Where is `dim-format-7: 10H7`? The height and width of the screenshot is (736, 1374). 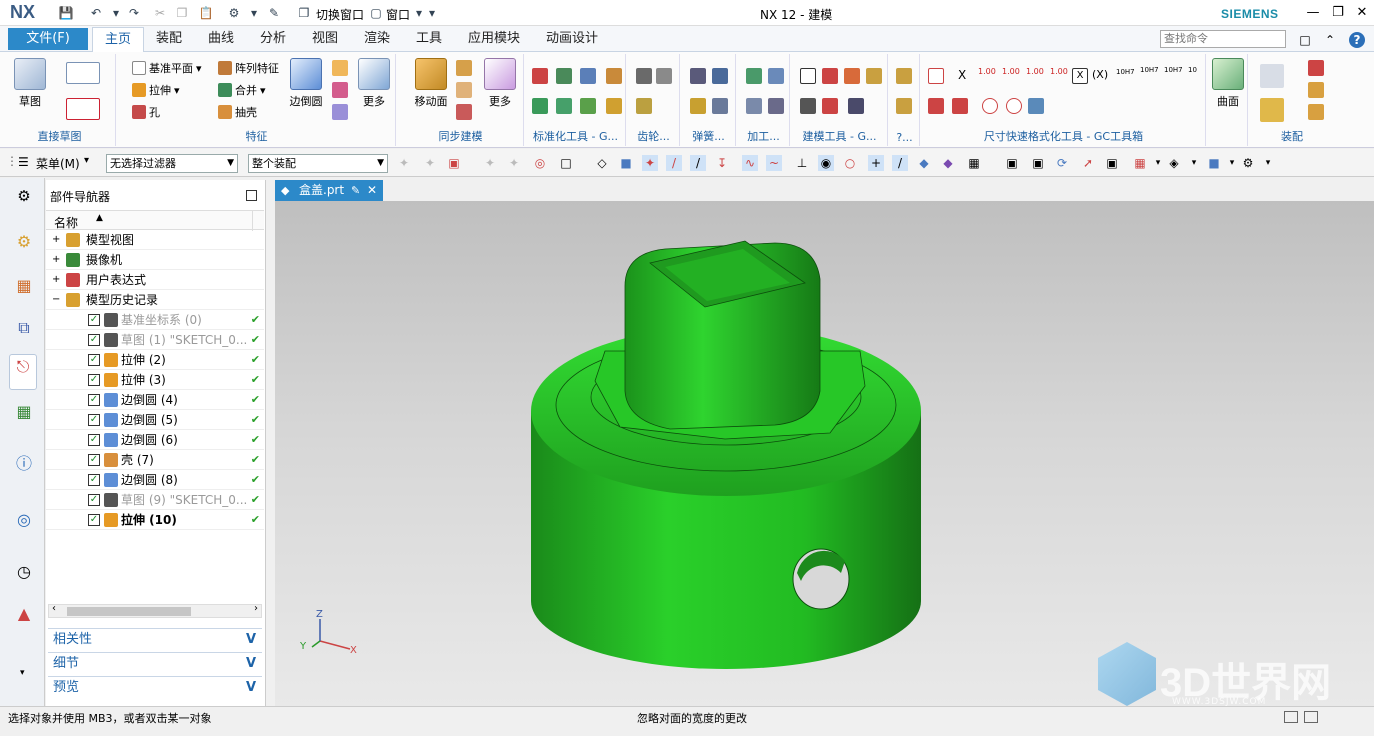 dim-format-7: 10H7 is located at coordinates (1149, 70).